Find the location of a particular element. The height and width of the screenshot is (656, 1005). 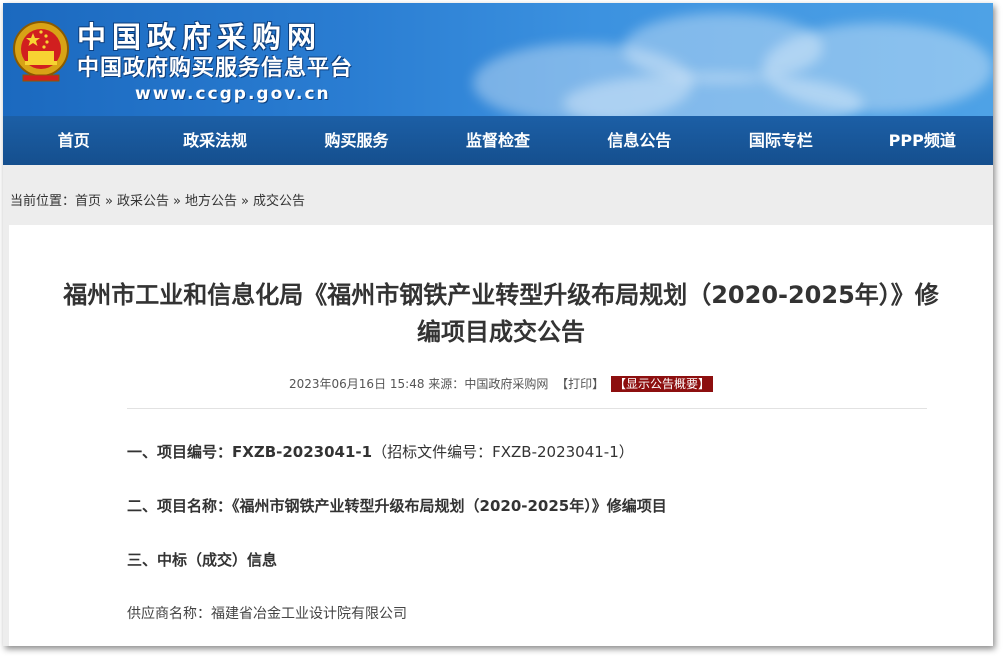

main-nav: 首页 政采法规 购买服务 监督检查 信息公告 国际专栏 PPP频道 is located at coordinates (498, 140).